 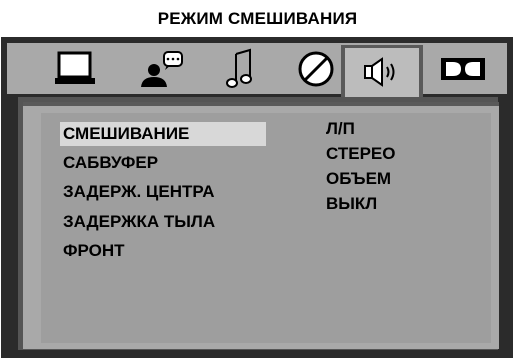 What do you see at coordinates (138, 192) in the screenshot?
I see `menu-item-center-delay: ЗАДЕРЖ. ЦЕНТРА` at bounding box center [138, 192].